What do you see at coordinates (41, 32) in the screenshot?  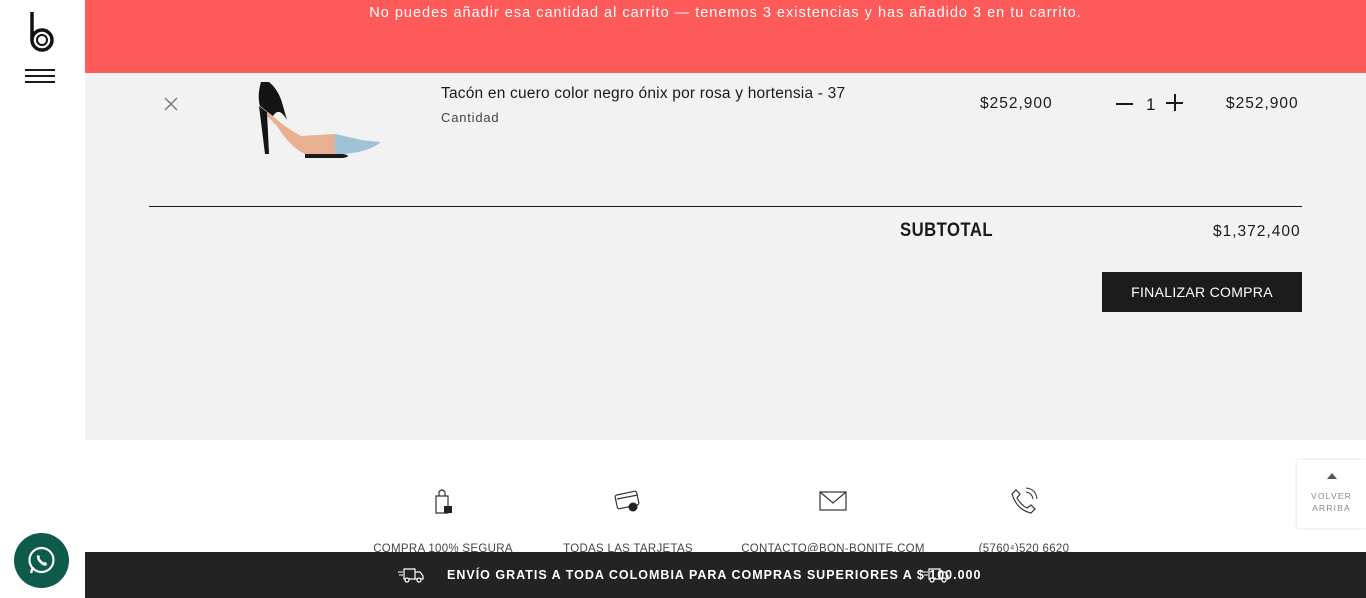 I see `brand-logo` at bounding box center [41, 32].